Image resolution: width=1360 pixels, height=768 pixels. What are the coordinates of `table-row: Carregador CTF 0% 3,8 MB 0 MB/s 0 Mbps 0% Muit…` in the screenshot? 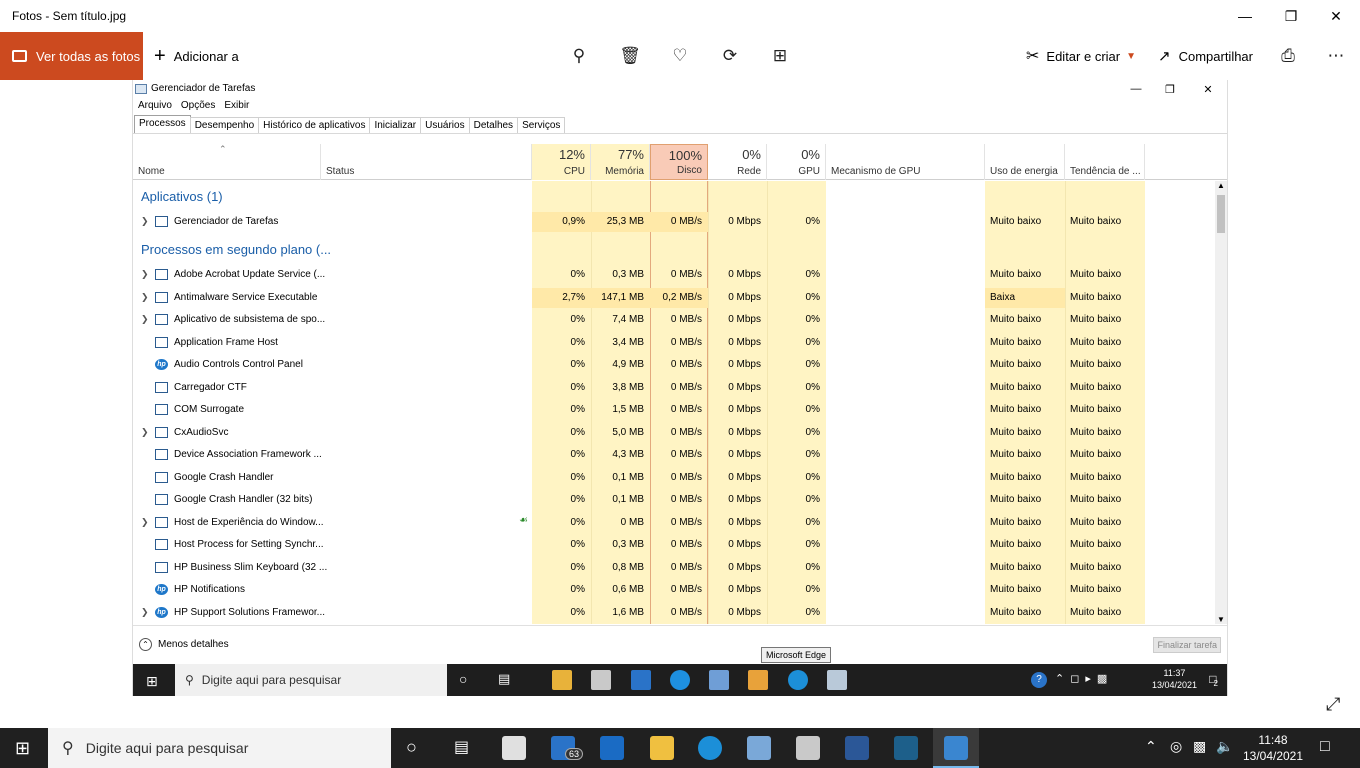 It's located at (673, 388).